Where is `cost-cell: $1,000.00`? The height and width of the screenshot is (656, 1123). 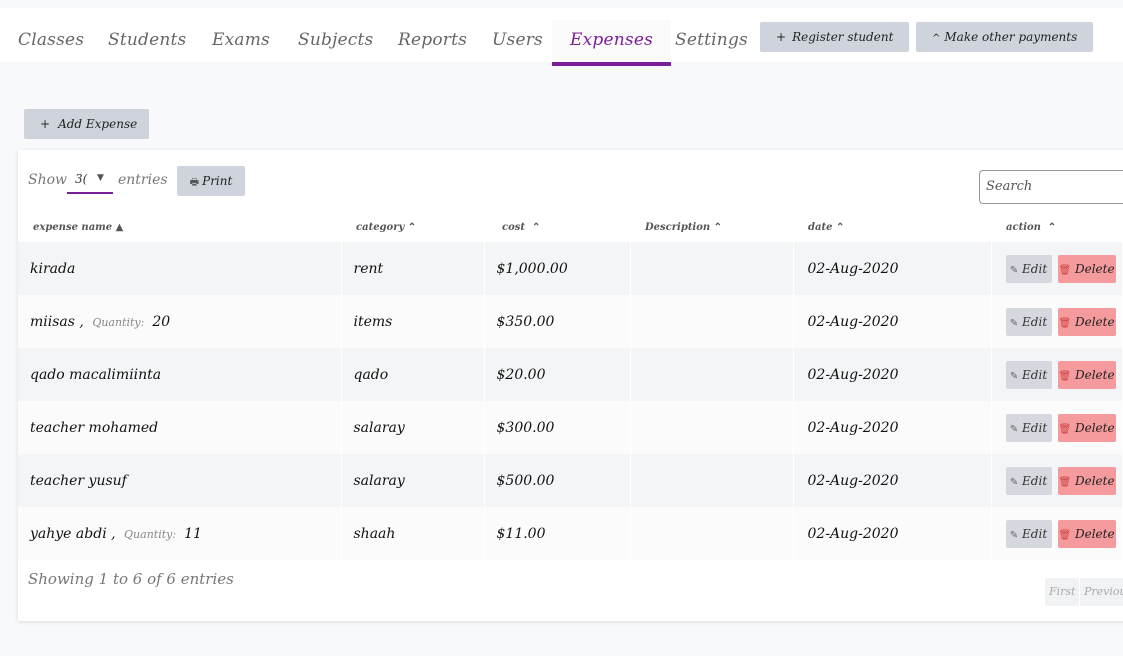
cost-cell: $1,000.00 is located at coordinates (557, 268).